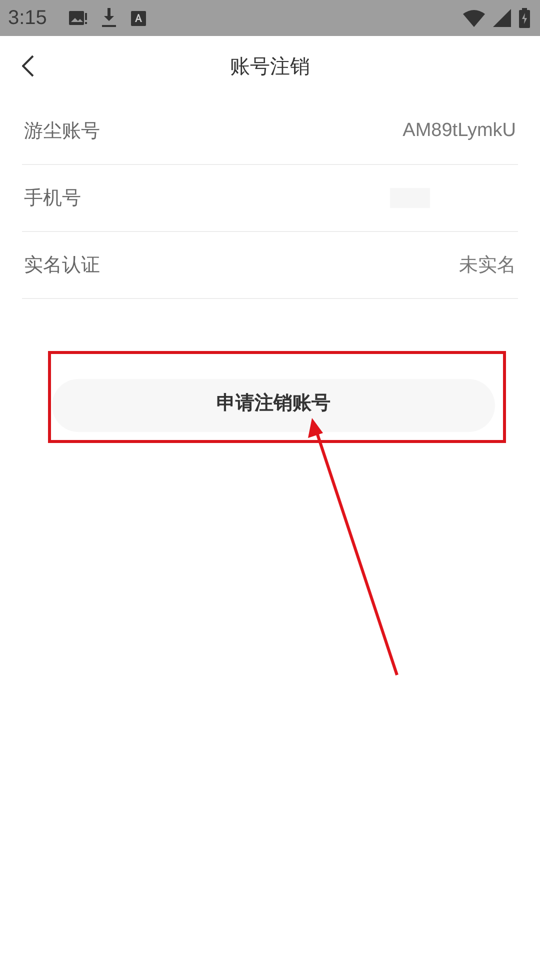  Describe the element at coordinates (108, 18) in the screenshot. I see `download-icon` at that location.